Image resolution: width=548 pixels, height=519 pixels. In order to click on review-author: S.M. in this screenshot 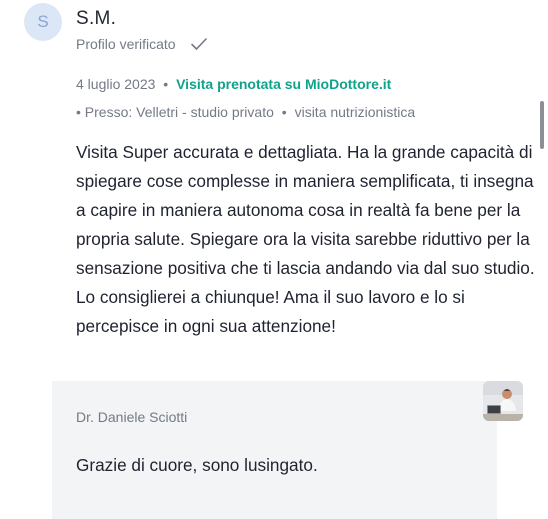, I will do `click(96, 18)`.